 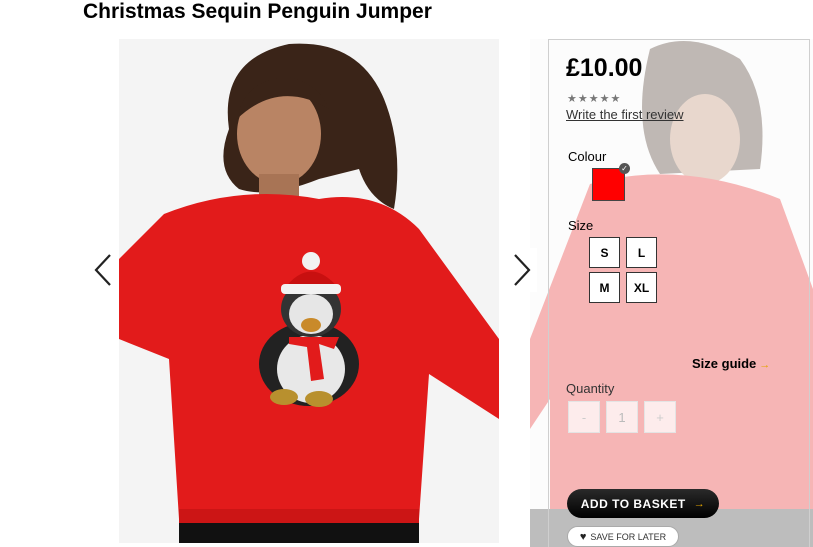 What do you see at coordinates (581, 225) in the screenshot?
I see `size-label: Size` at bounding box center [581, 225].